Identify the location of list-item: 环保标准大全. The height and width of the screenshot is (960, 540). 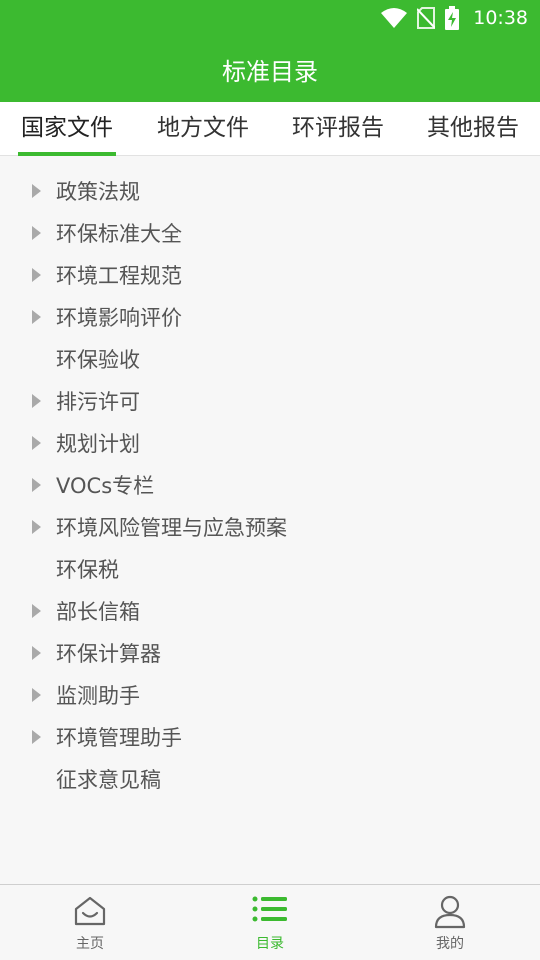
(270, 233).